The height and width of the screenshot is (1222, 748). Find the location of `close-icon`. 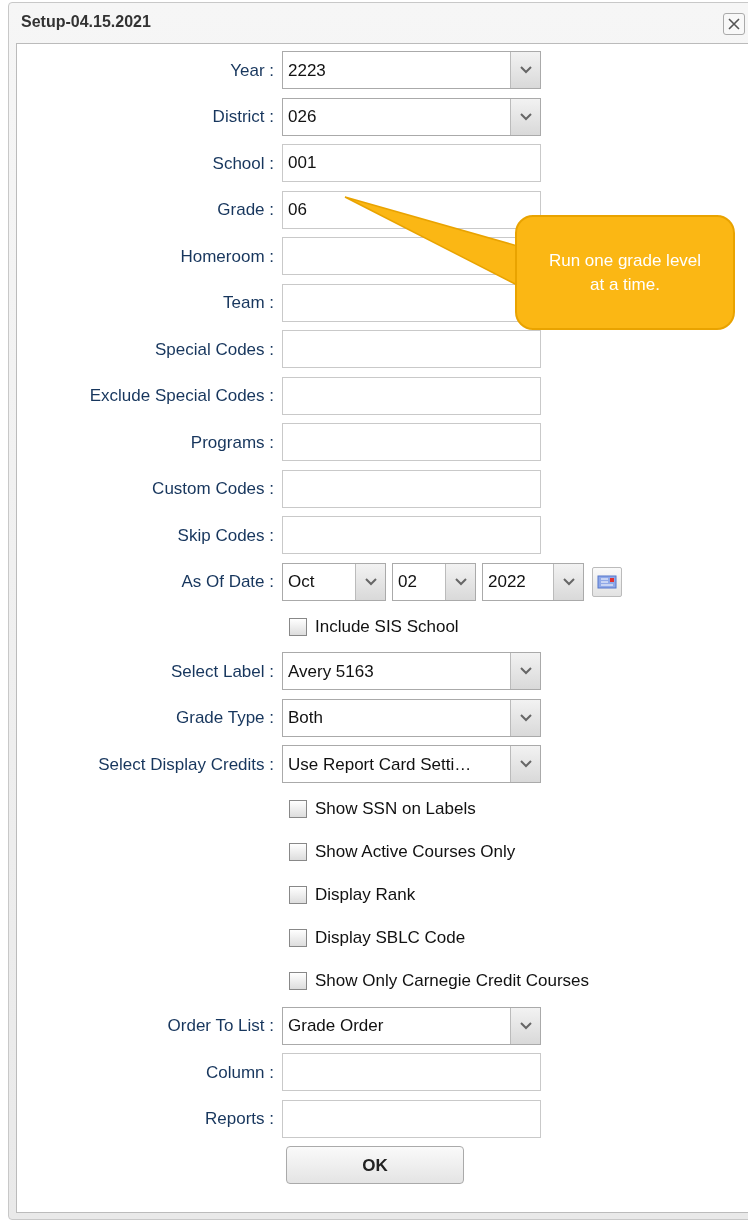

close-icon is located at coordinates (734, 24).